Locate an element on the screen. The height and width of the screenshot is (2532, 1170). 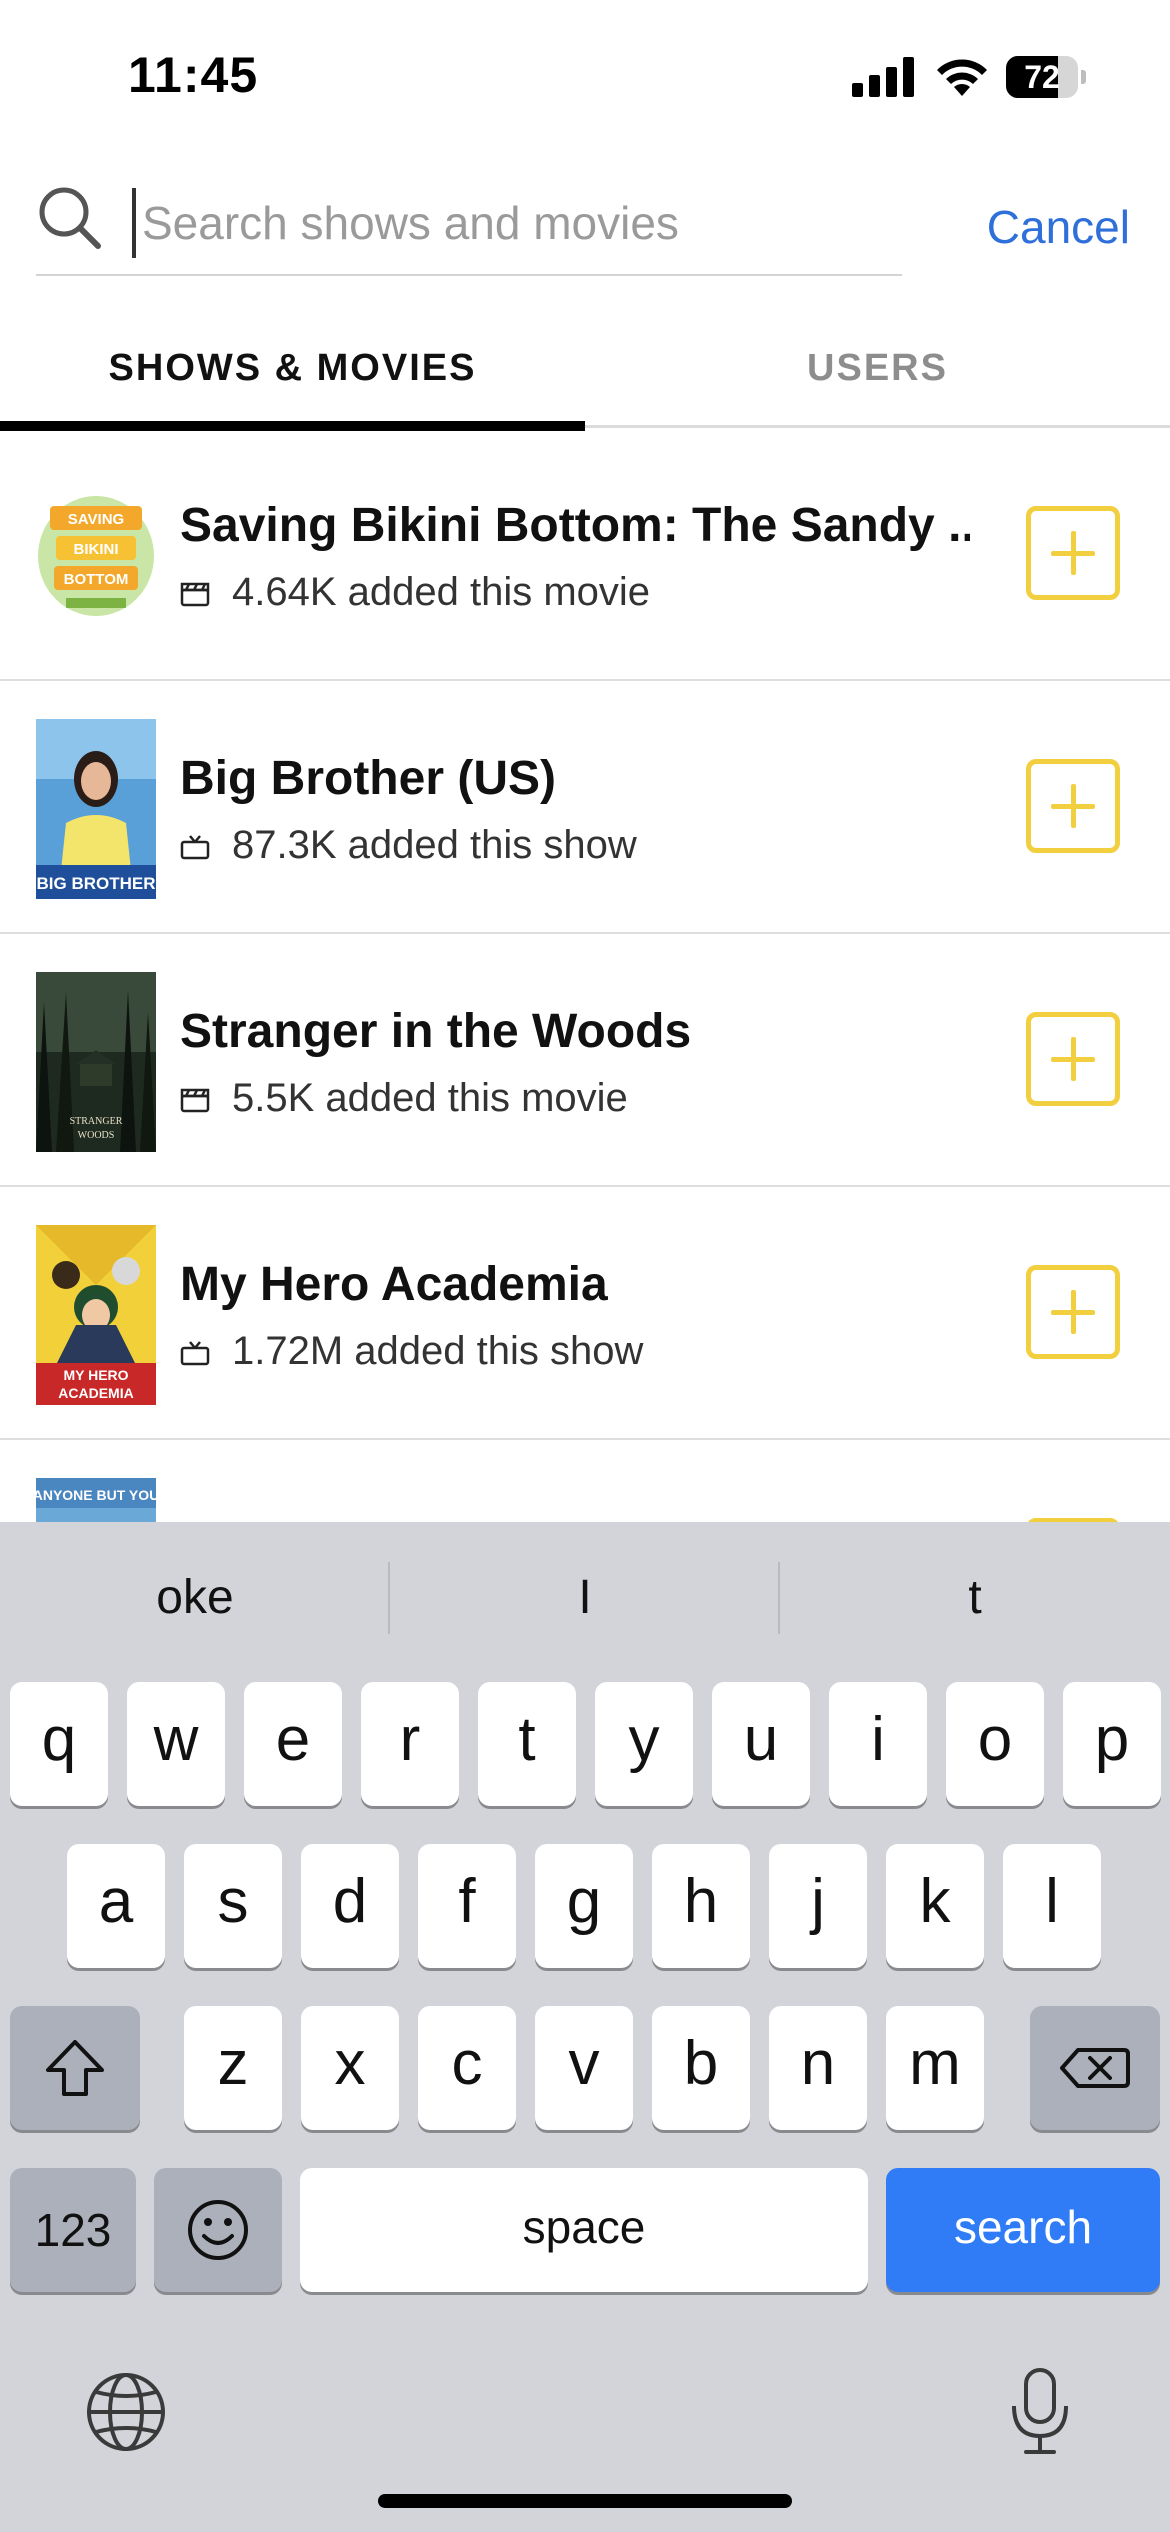
key-d: d is located at coordinates (350, 1906).